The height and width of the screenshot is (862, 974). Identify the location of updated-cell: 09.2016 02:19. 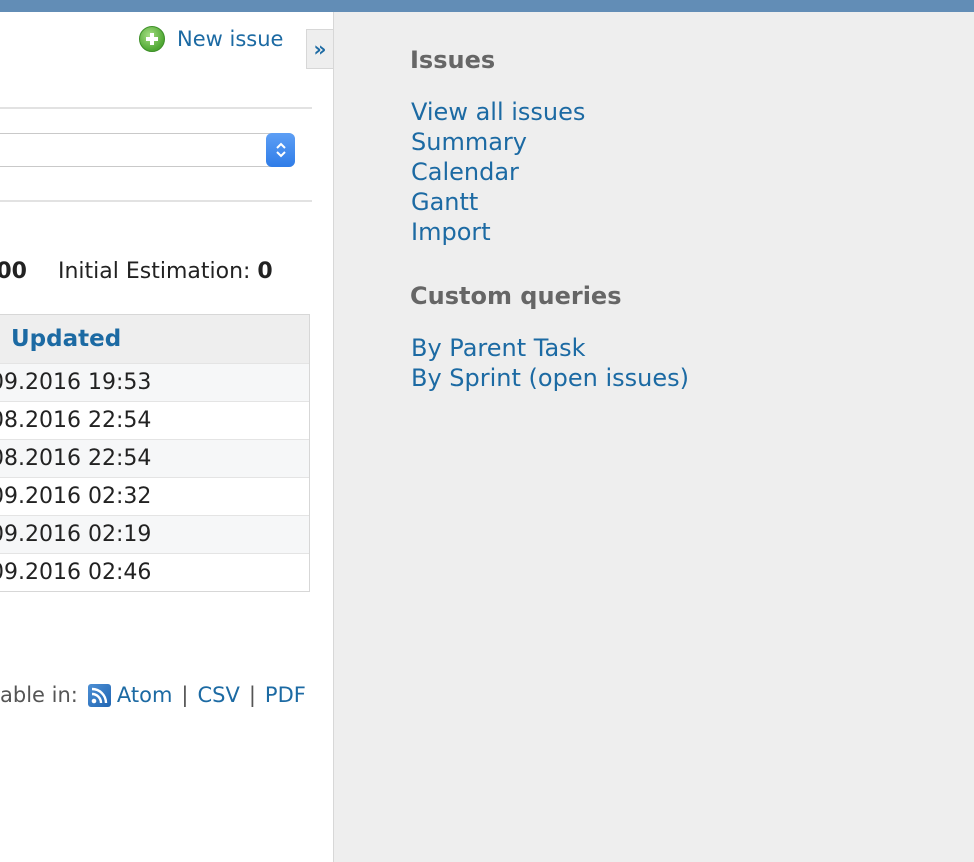
(76, 534).